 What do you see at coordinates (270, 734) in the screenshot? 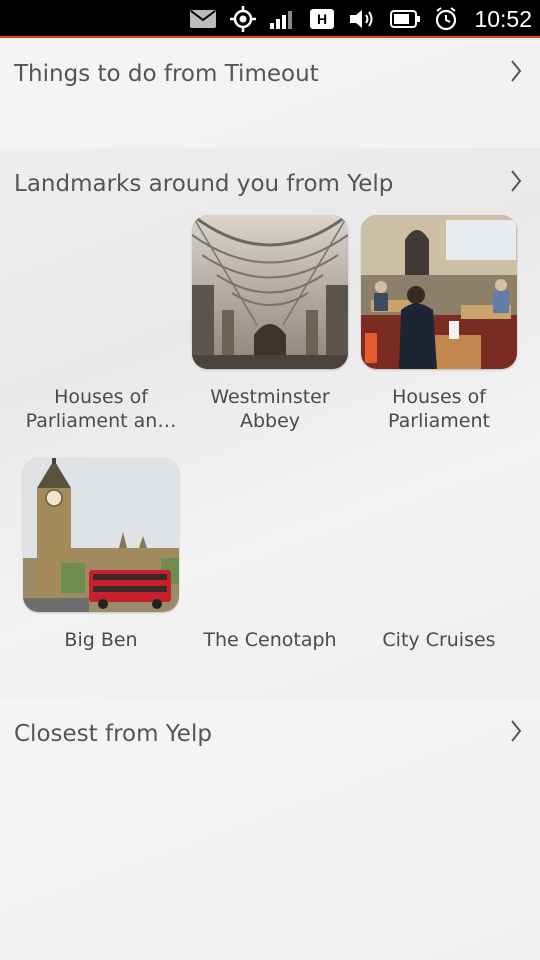
I see `closest-section-header: Closest from Yelp` at bounding box center [270, 734].